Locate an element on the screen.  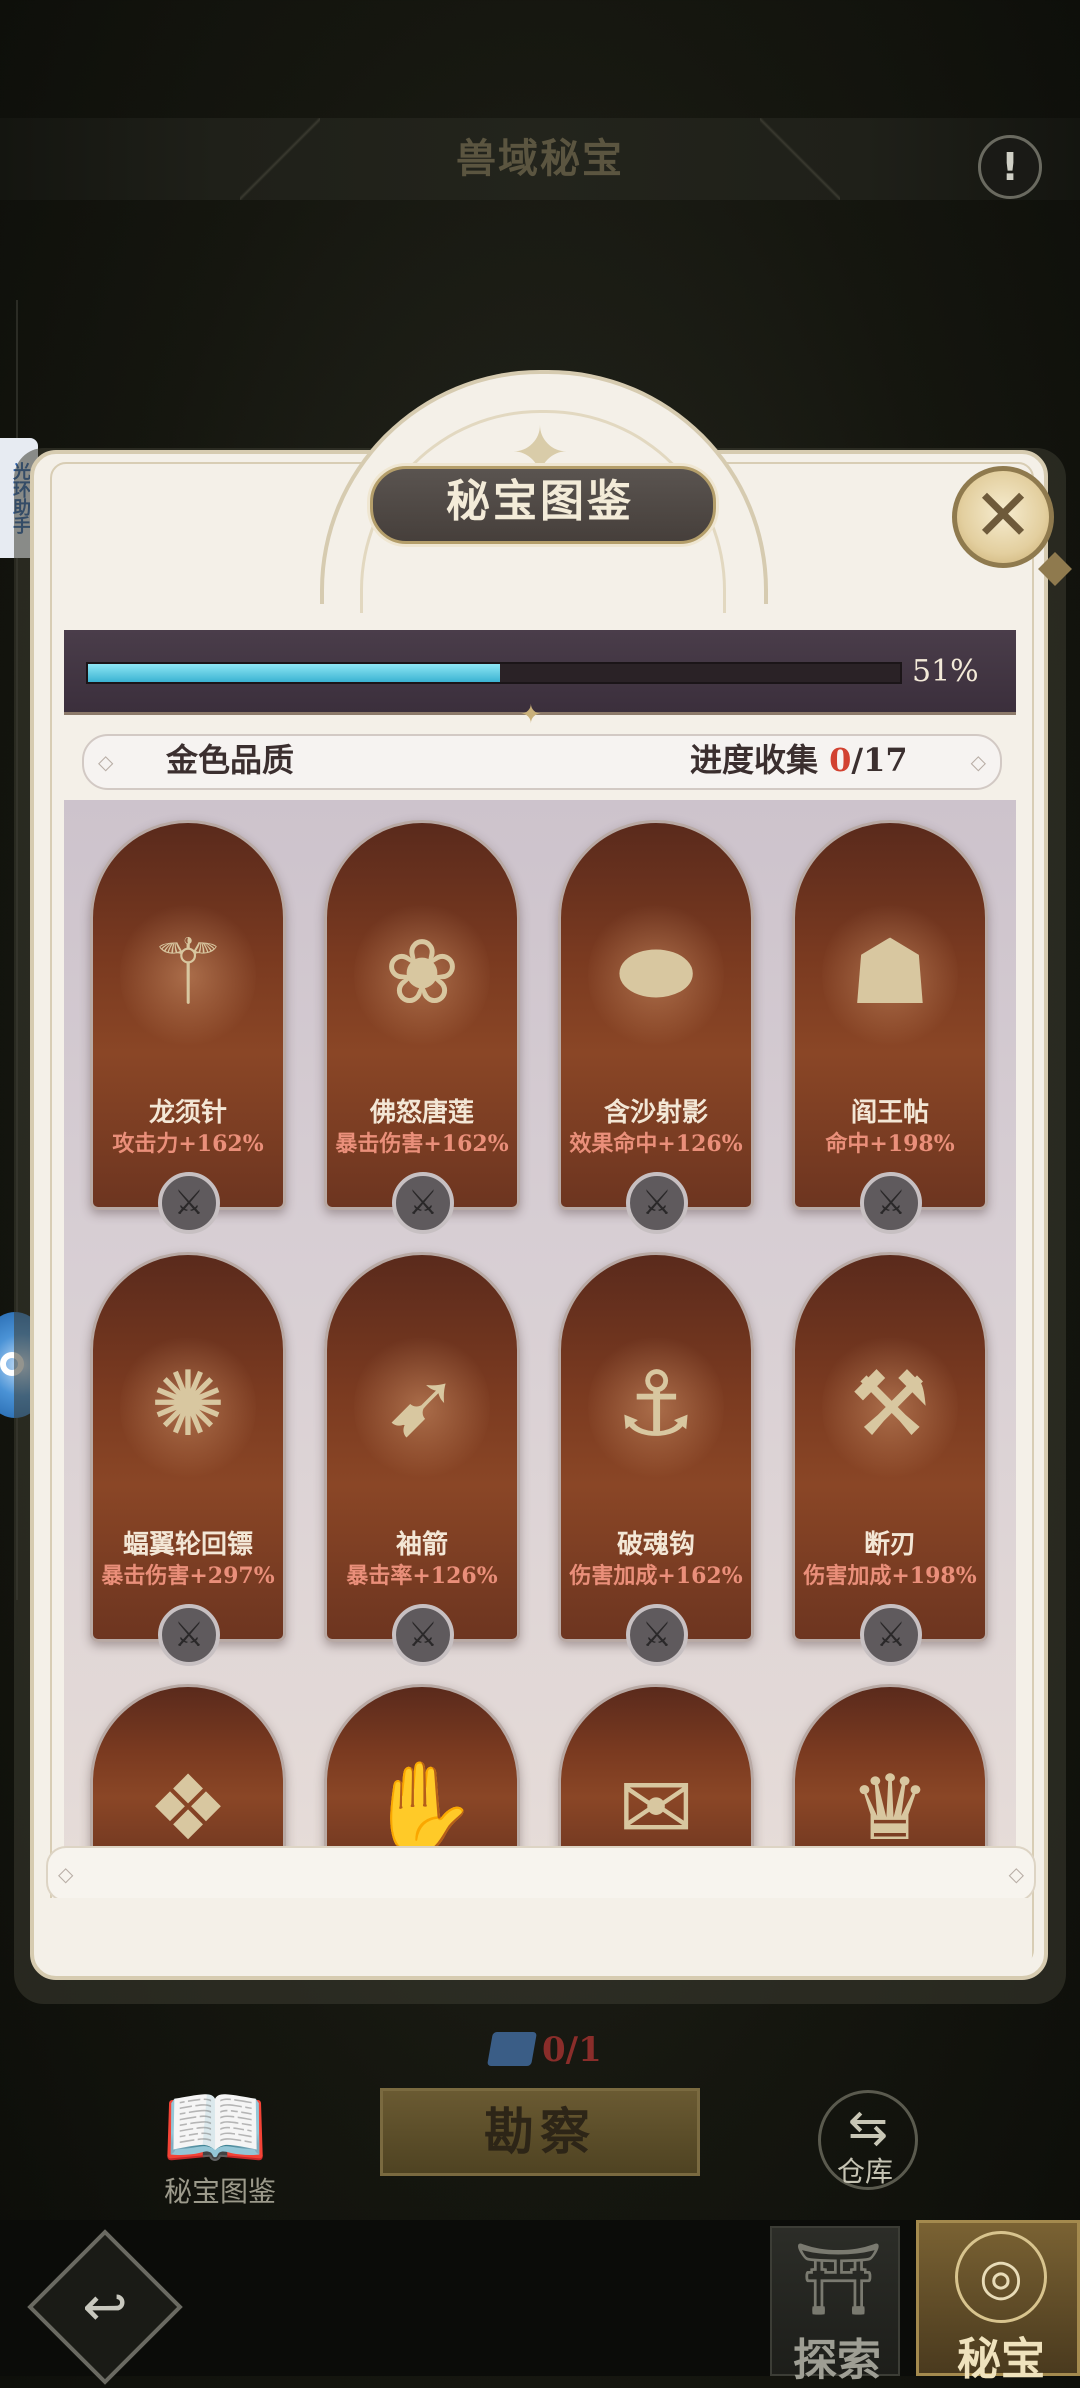
demon-mask-icon: ☗ is located at coordinates (890, 972).